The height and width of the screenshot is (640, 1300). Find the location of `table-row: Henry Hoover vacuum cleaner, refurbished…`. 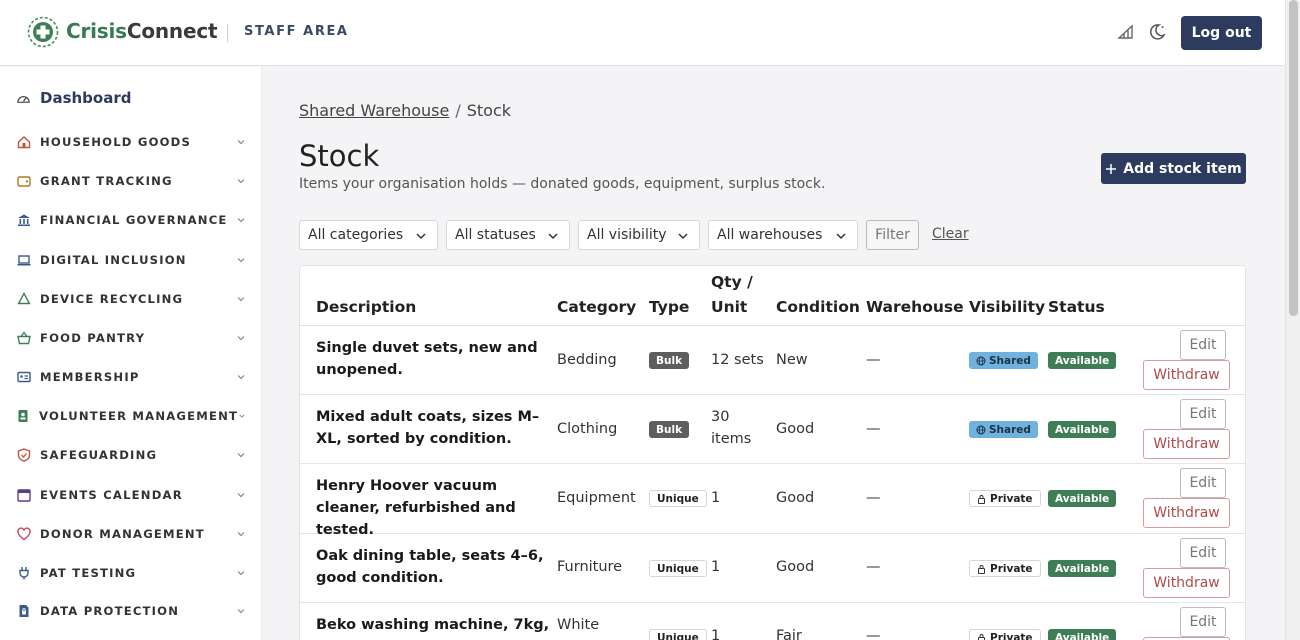

table-row: Henry Hoover vacuum cleaner, refurbished… is located at coordinates (772, 501).